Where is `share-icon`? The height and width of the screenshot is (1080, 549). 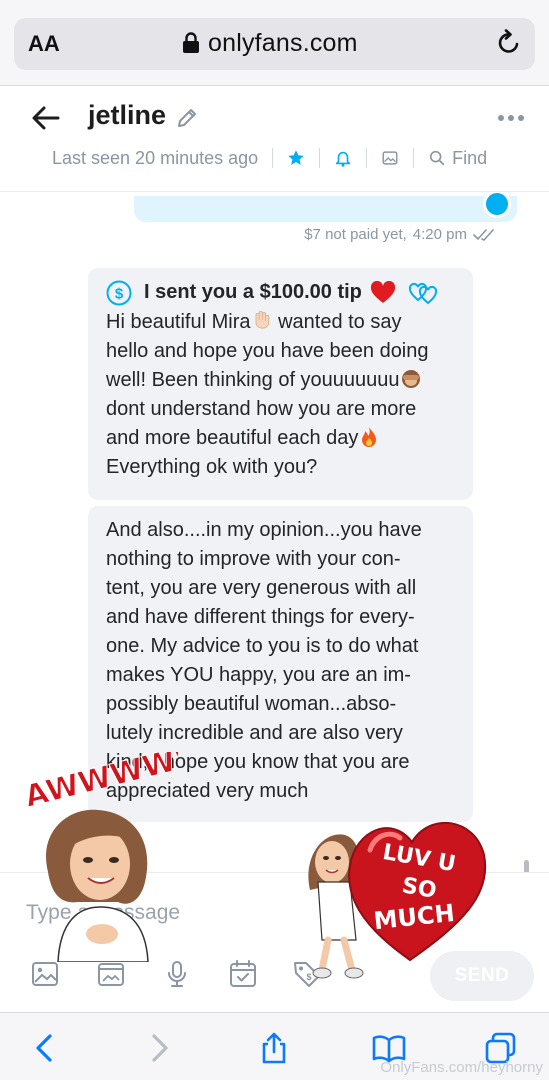
share-icon is located at coordinates (274, 1048).